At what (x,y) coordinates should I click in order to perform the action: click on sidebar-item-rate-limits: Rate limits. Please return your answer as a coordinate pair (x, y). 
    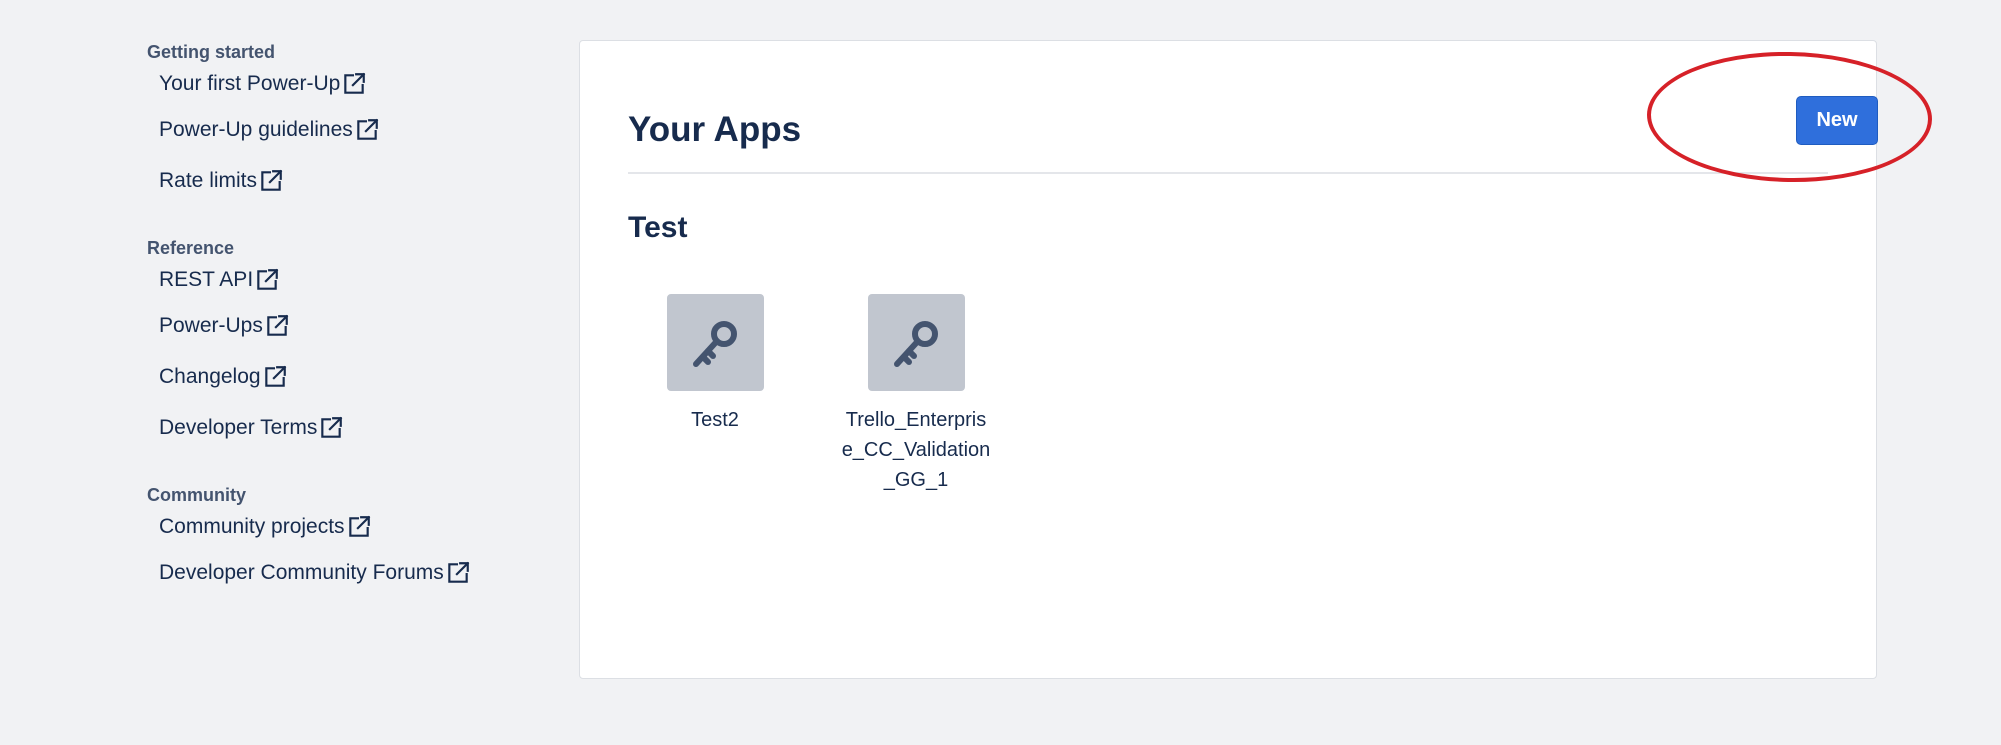
    Looking at the image, I should click on (347, 180).